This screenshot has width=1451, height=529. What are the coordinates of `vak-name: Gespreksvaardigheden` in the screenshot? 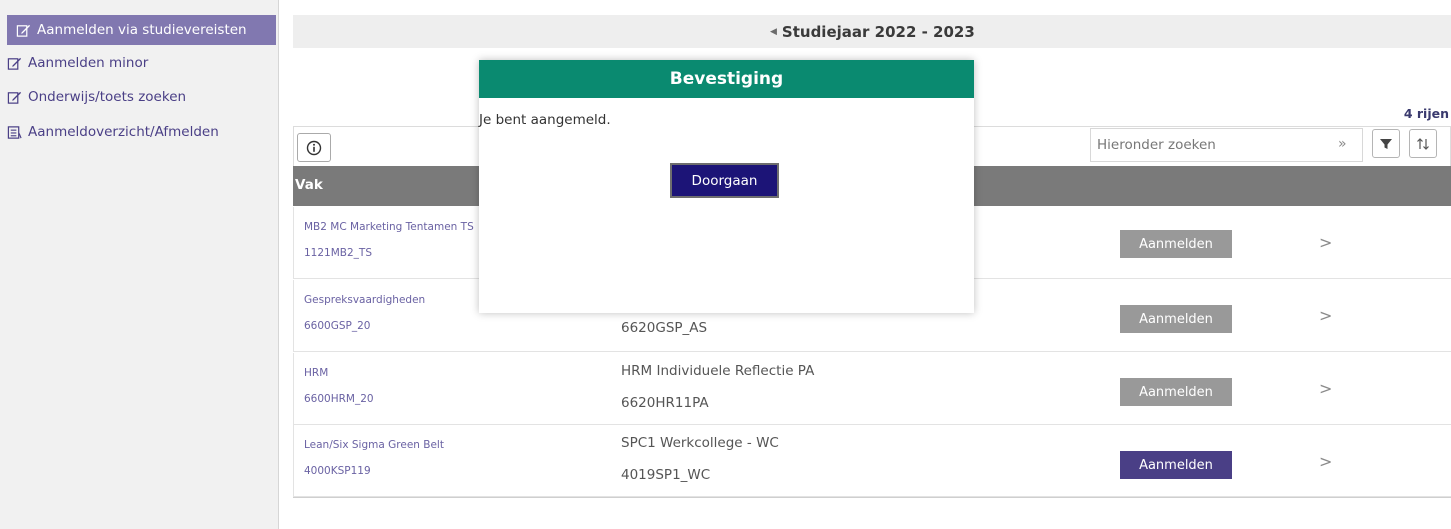 It's located at (364, 300).